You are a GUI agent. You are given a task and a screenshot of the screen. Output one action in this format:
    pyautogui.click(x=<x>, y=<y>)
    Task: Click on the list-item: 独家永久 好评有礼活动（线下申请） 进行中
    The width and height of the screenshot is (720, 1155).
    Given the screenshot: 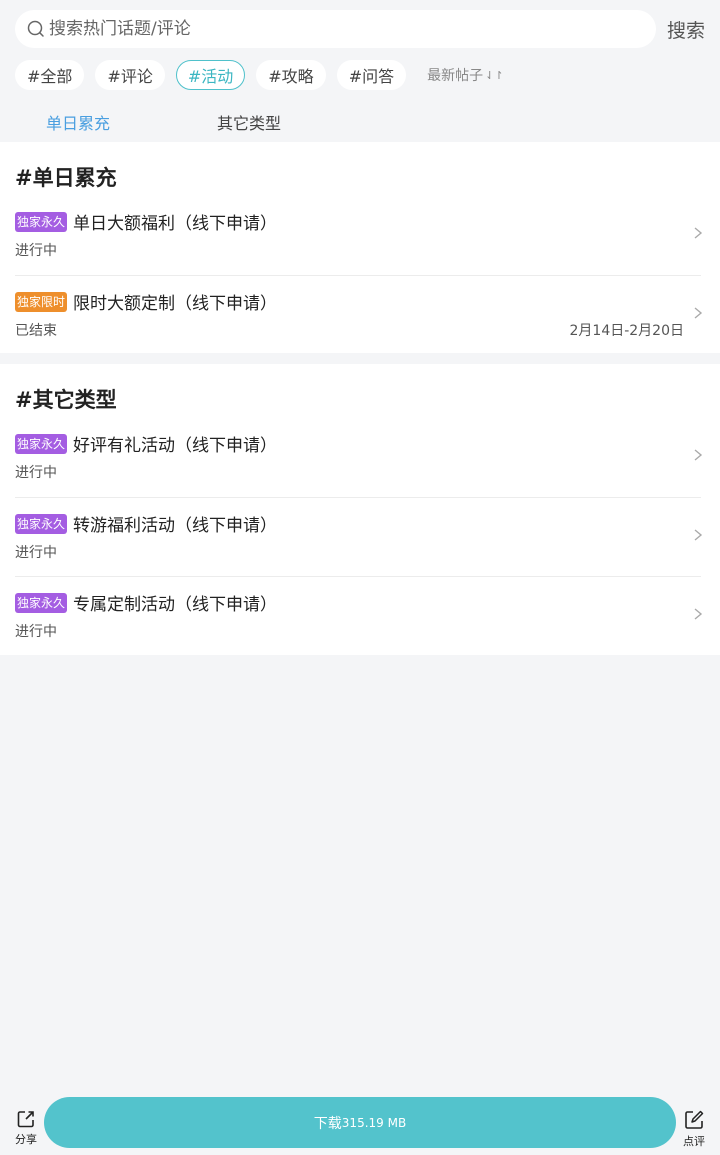 What is the action you would take?
    pyautogui.click(x=359, y=457)
    